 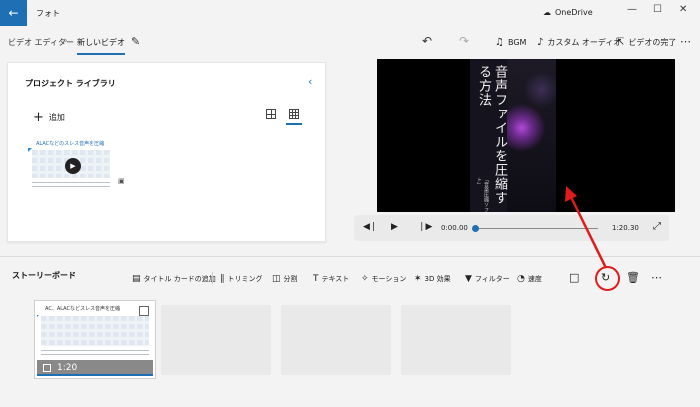 What do you see at coordinates (95, 354) in the screenshot?
I see `clip-text-lines` at bounding box center [95, 354].